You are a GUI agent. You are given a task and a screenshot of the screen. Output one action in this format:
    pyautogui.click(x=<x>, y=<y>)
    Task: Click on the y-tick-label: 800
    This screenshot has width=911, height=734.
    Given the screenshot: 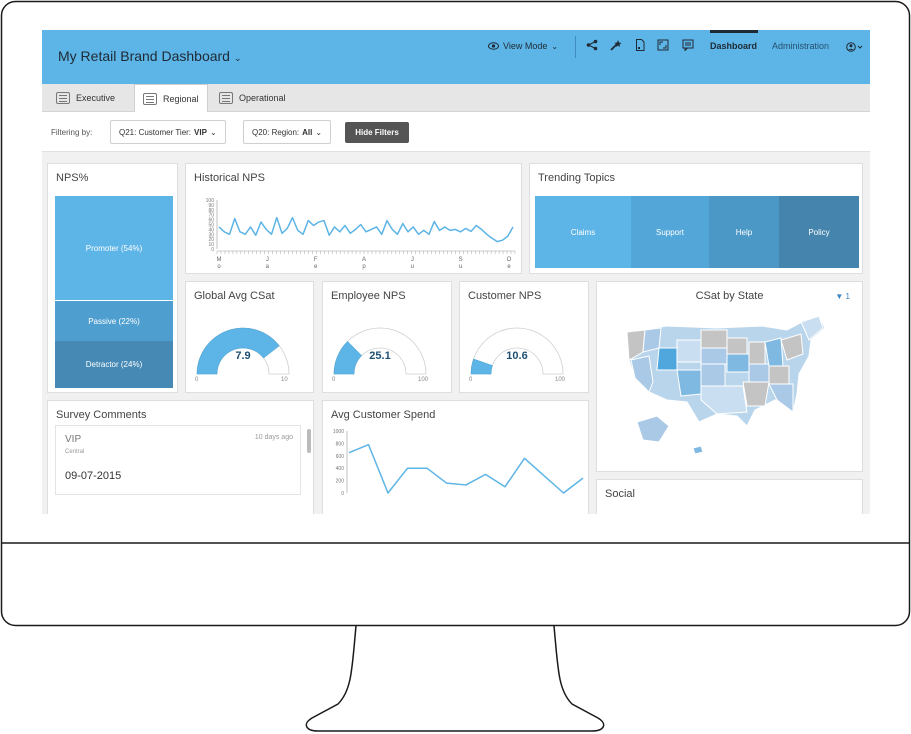 What is the action you would take?
    pyautogui.click(x=340, y=444)
    